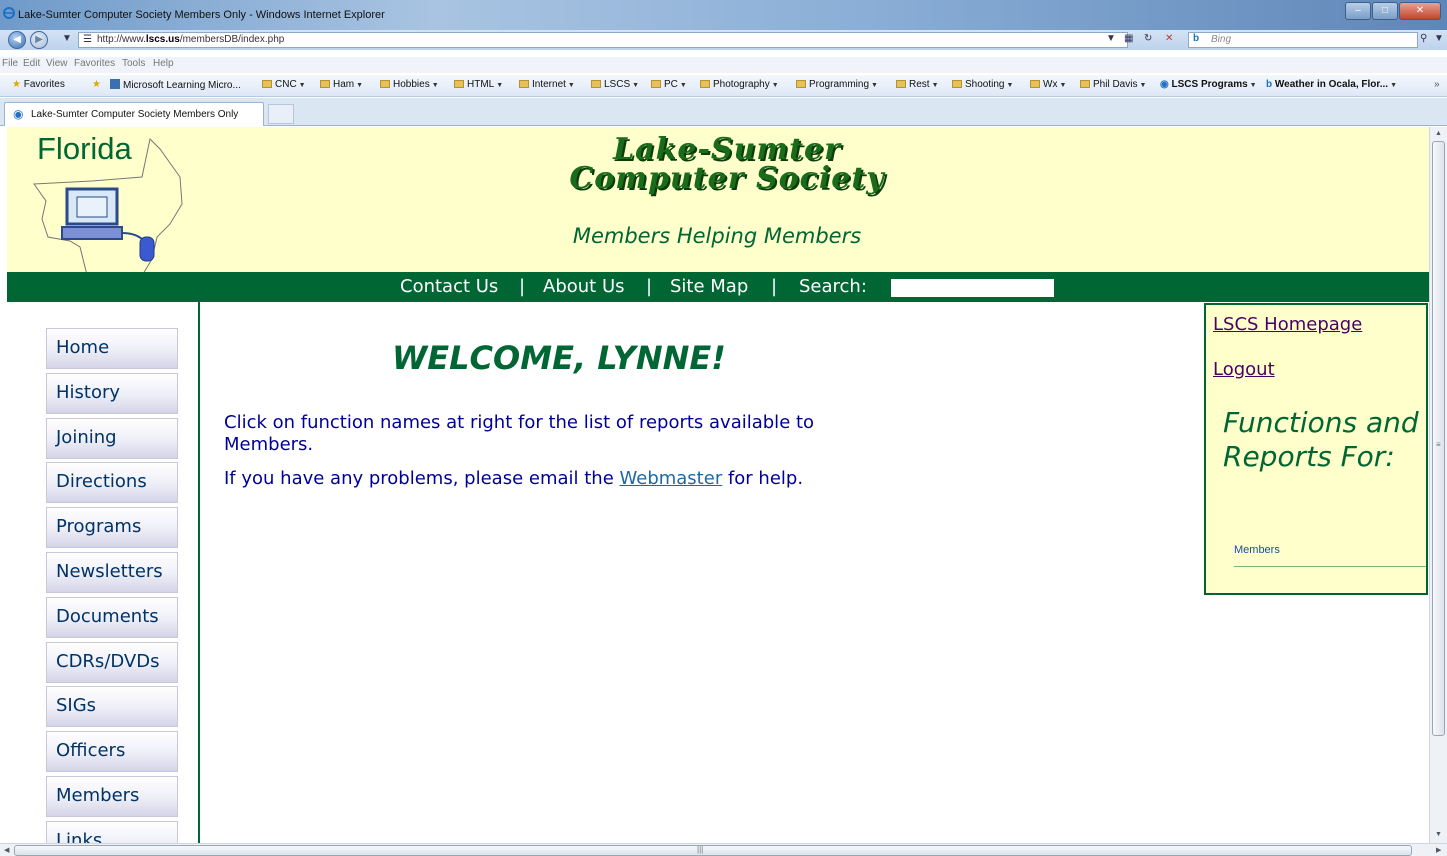  I want to click on ie-tab-icon: ◉, so click(18, 114).